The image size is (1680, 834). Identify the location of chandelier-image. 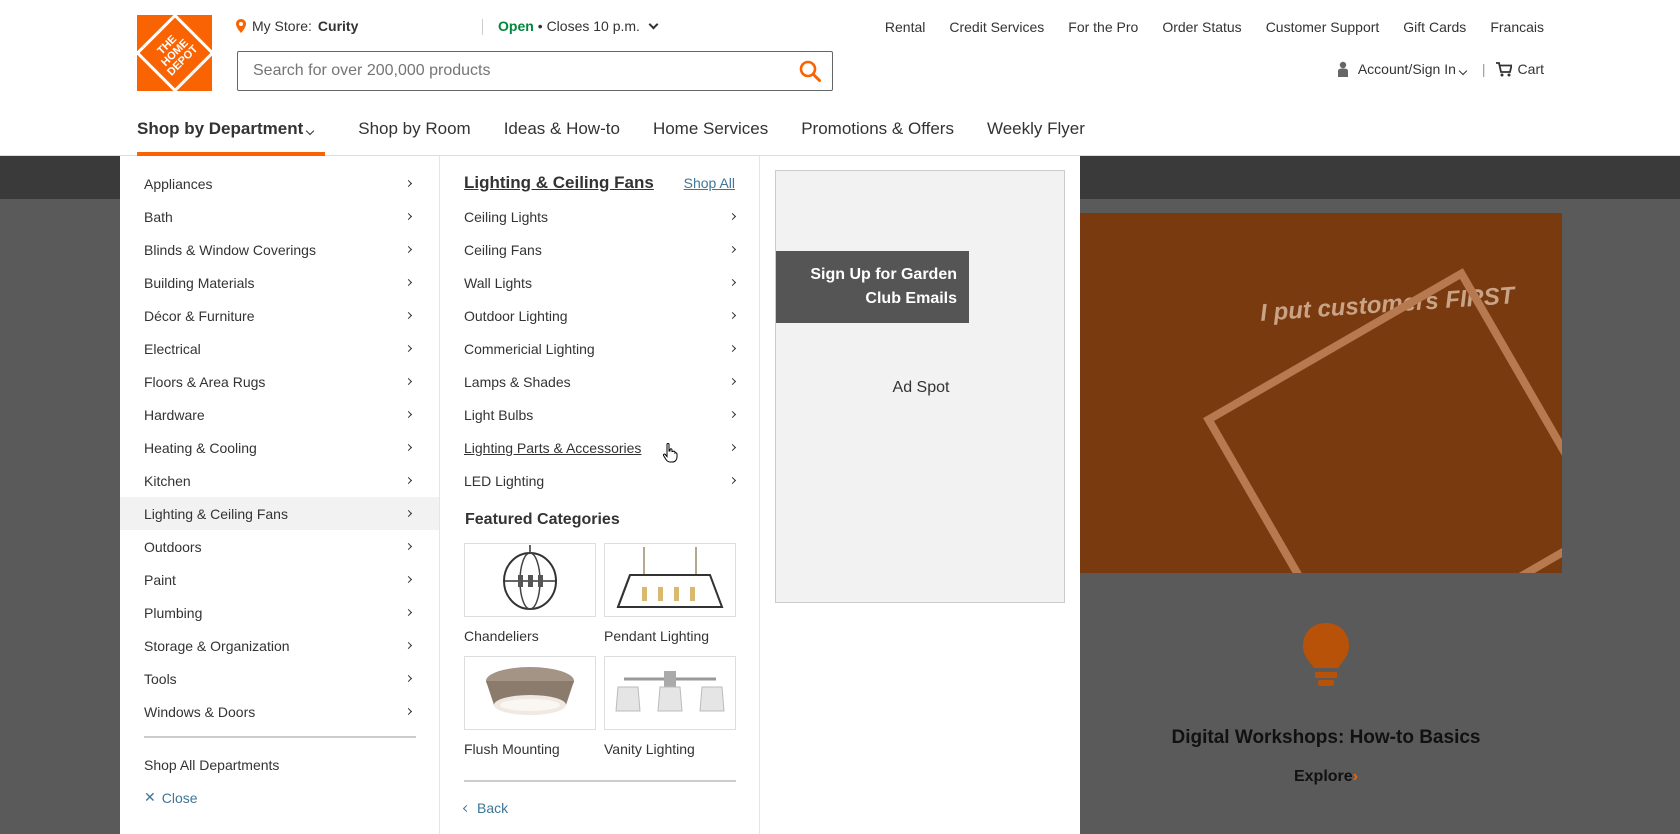
(530, 580).